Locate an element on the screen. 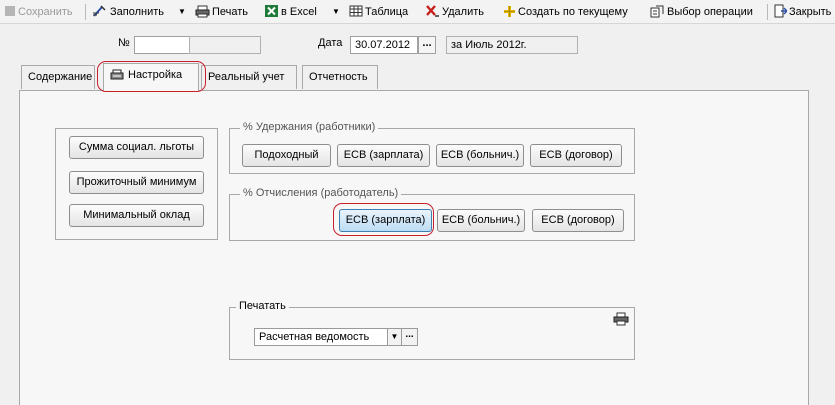 This screenshot has width=835, height=405. create-by-current-button: Создать по текущему is located at coordinates (565, 12).